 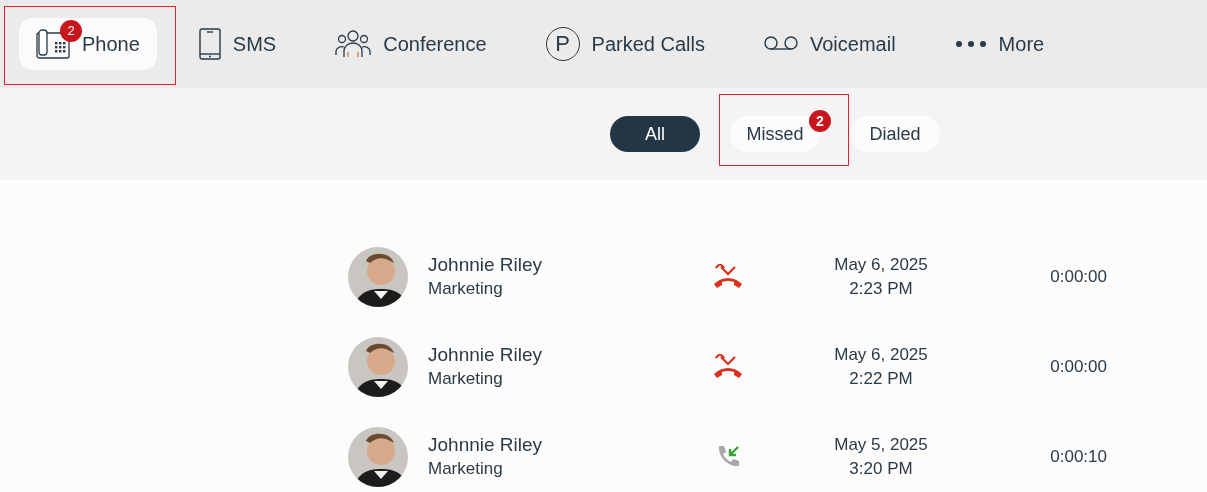 I want to click on filter-chip: Dialed, so click(x=895, y=134).